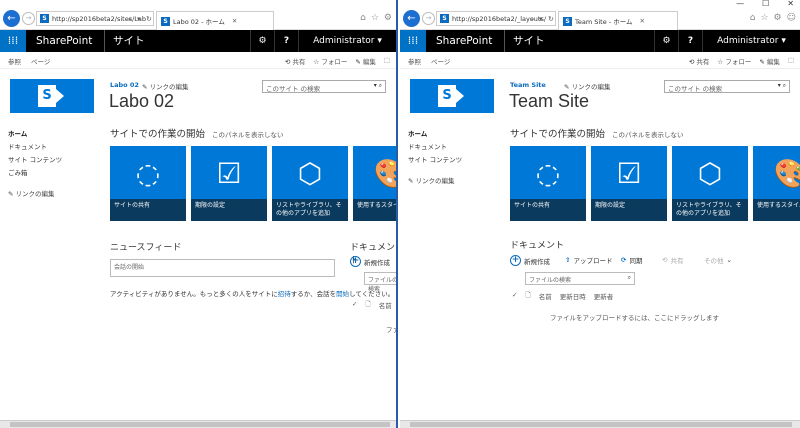  What do you see at coordinates (631, 260) in the screenshot?
I see `sync-button: ⟳ 同期` at bounding box center [631, 260].